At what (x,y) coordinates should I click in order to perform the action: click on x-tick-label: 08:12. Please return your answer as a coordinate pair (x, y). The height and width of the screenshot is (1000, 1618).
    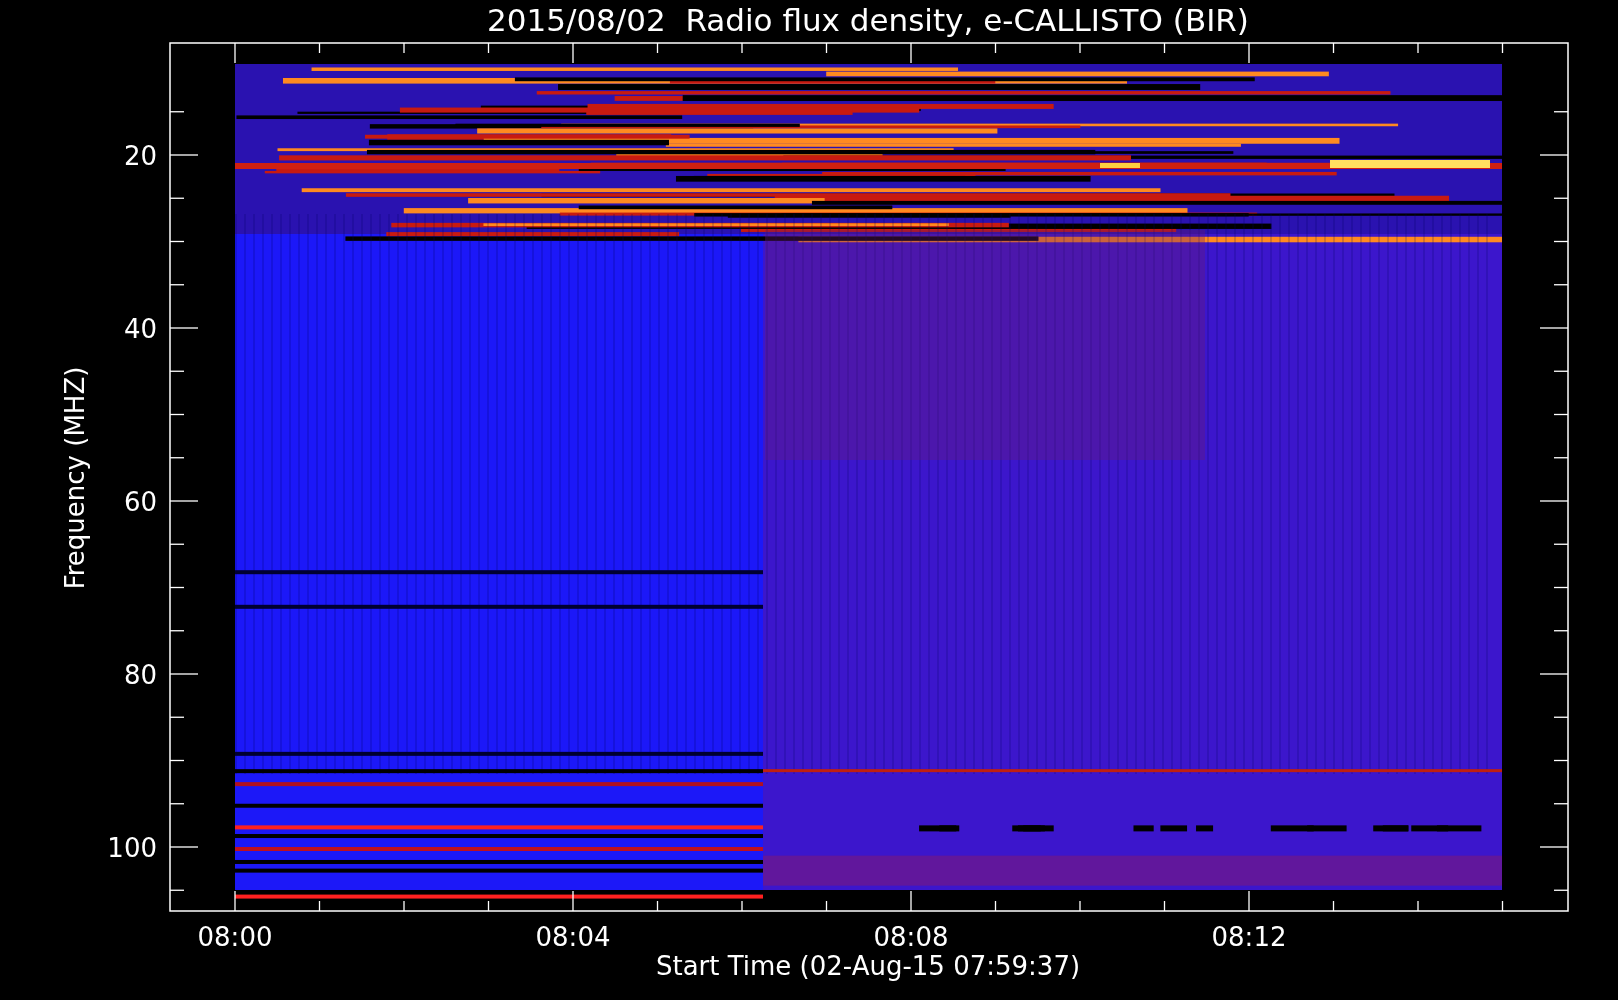
    Looking at the image, I should click on (1249, 937).